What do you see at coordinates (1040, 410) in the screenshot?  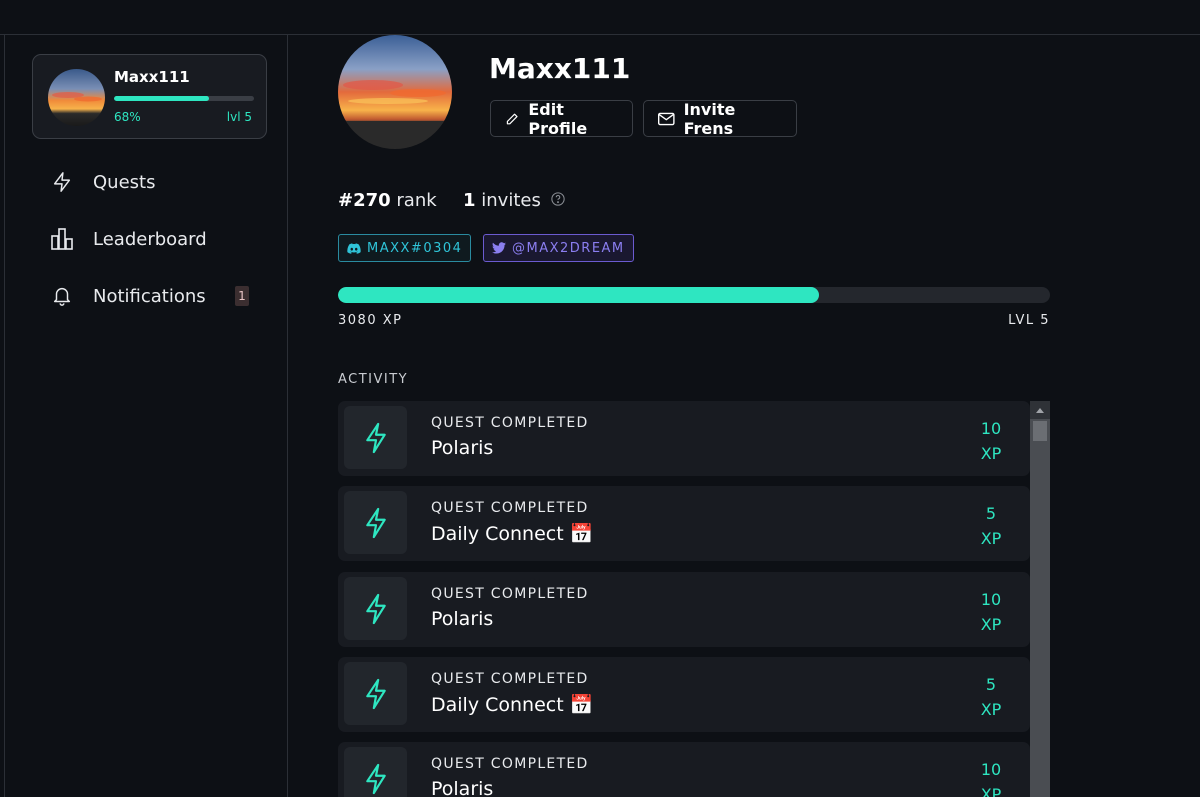 I see `scroll-up-arrow-icon` at bounding box center [1040, 410].